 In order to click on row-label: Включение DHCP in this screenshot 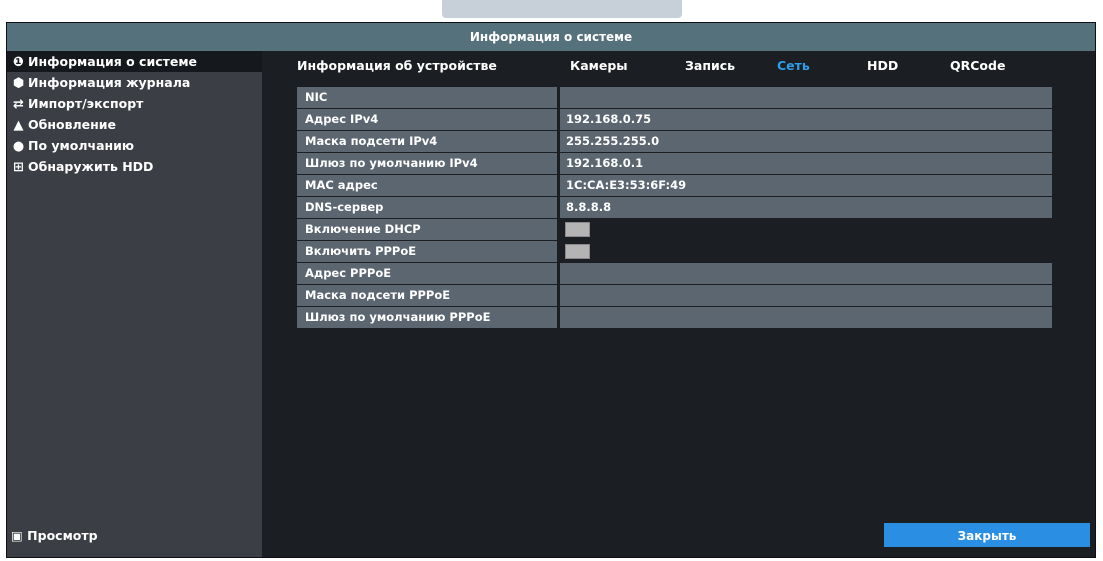, I will do `click(427, 229)`.